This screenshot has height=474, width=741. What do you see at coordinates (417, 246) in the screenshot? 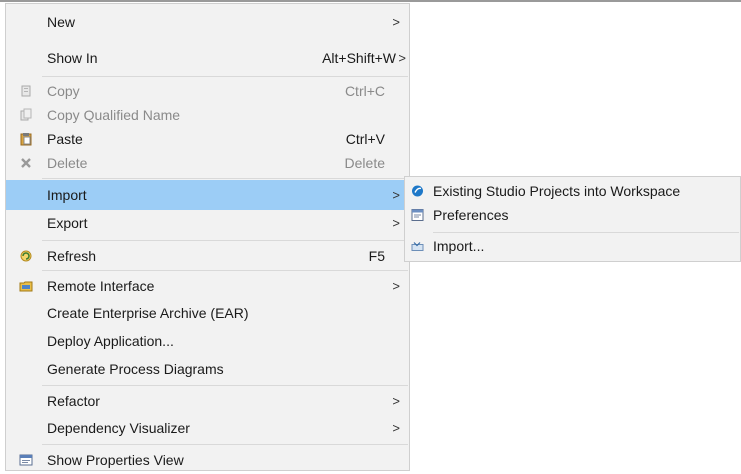
I see `import-wizard-icon` at bounding box center [417, 246].